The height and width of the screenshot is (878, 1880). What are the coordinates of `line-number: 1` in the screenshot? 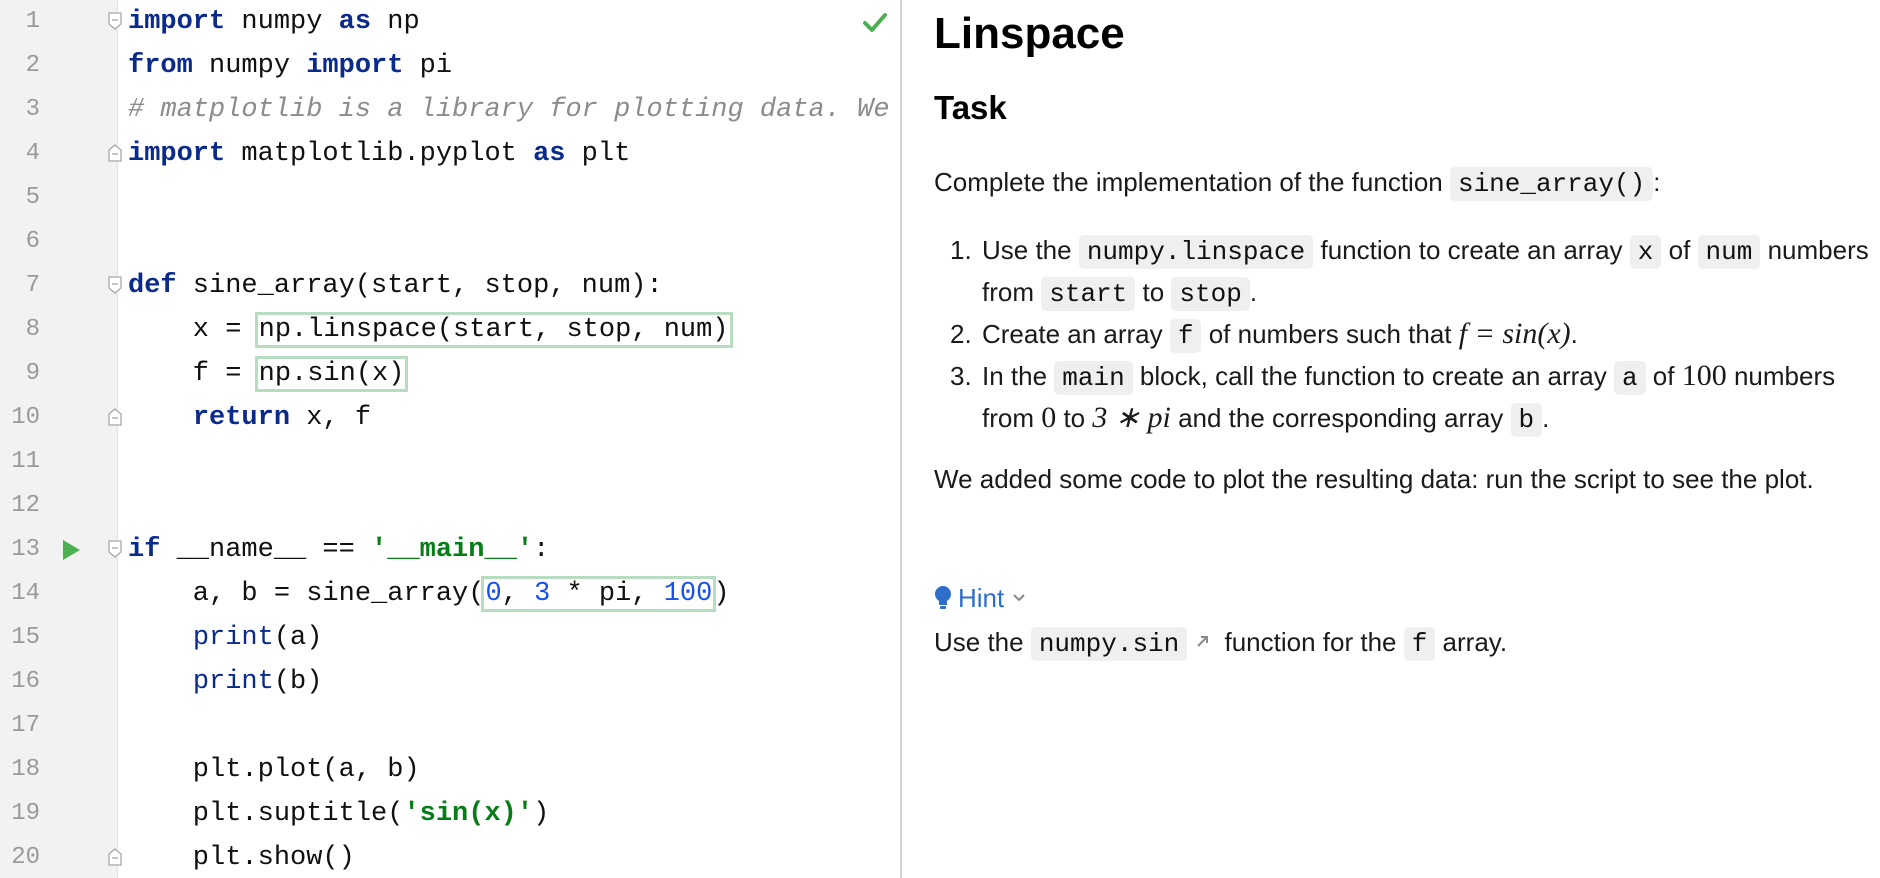 It's located at (32, 21).